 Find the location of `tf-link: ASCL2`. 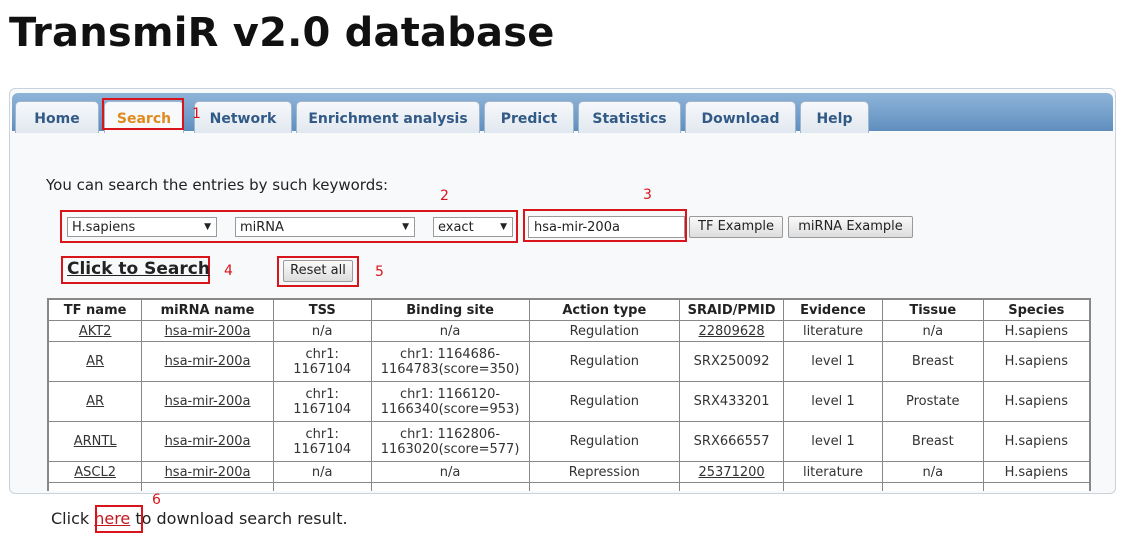

tf-link: ASCL2 is located at coordinates (95, 472).